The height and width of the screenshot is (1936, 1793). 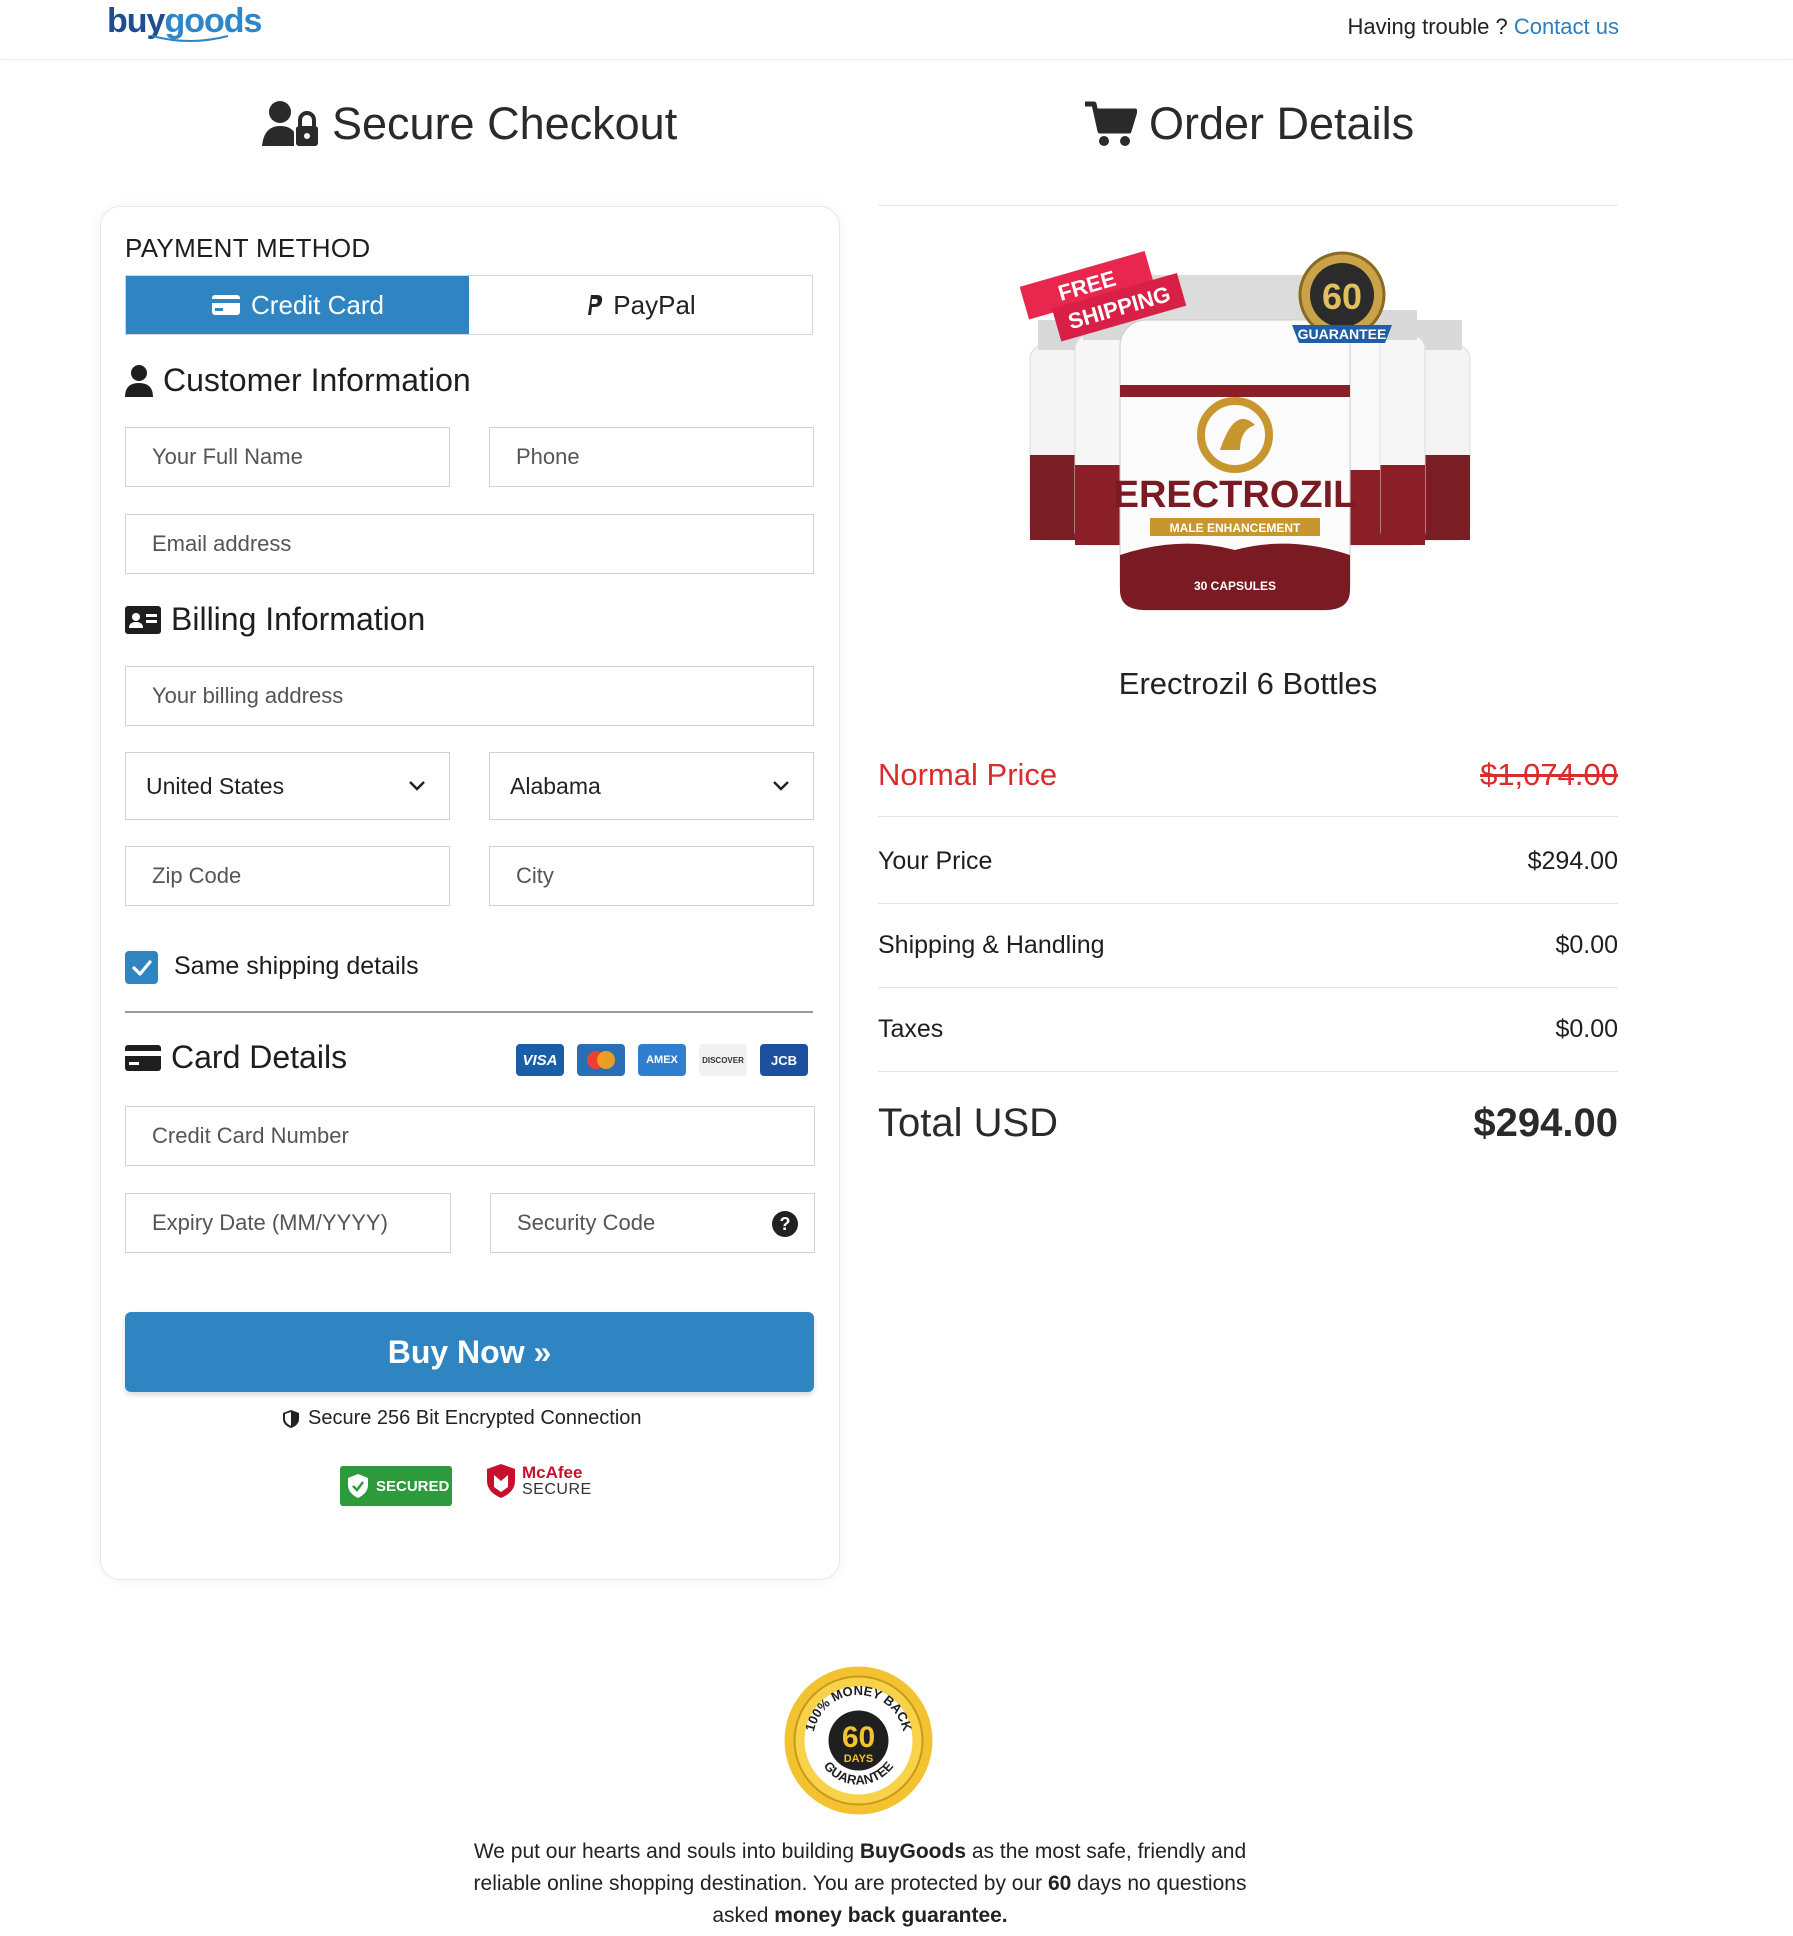 What do you see at coordinates (859, 1759) in the screenshot?
I see `svg-text: DAYS` at bounding box center [859, 1759].